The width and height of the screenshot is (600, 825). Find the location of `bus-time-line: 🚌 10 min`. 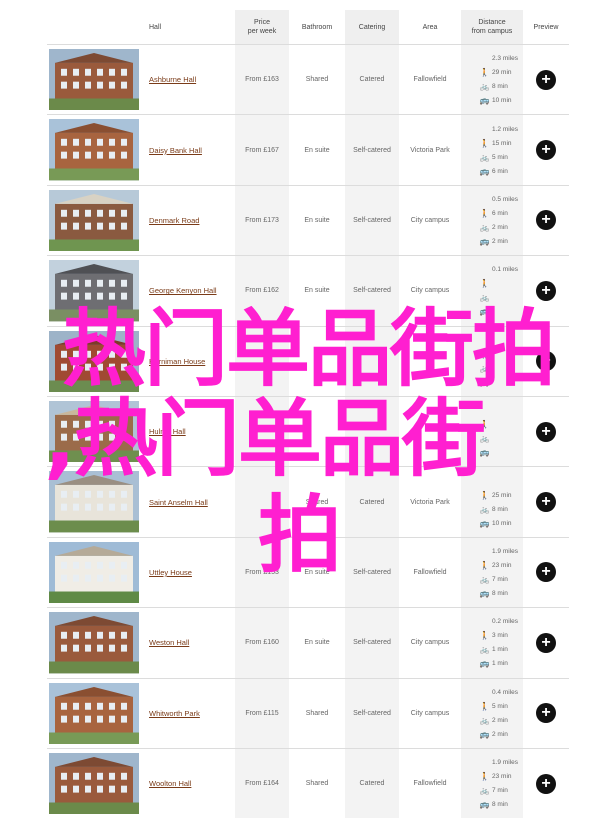

bus-time-line: 🚌 10 min is located at coordinates (495, 523).